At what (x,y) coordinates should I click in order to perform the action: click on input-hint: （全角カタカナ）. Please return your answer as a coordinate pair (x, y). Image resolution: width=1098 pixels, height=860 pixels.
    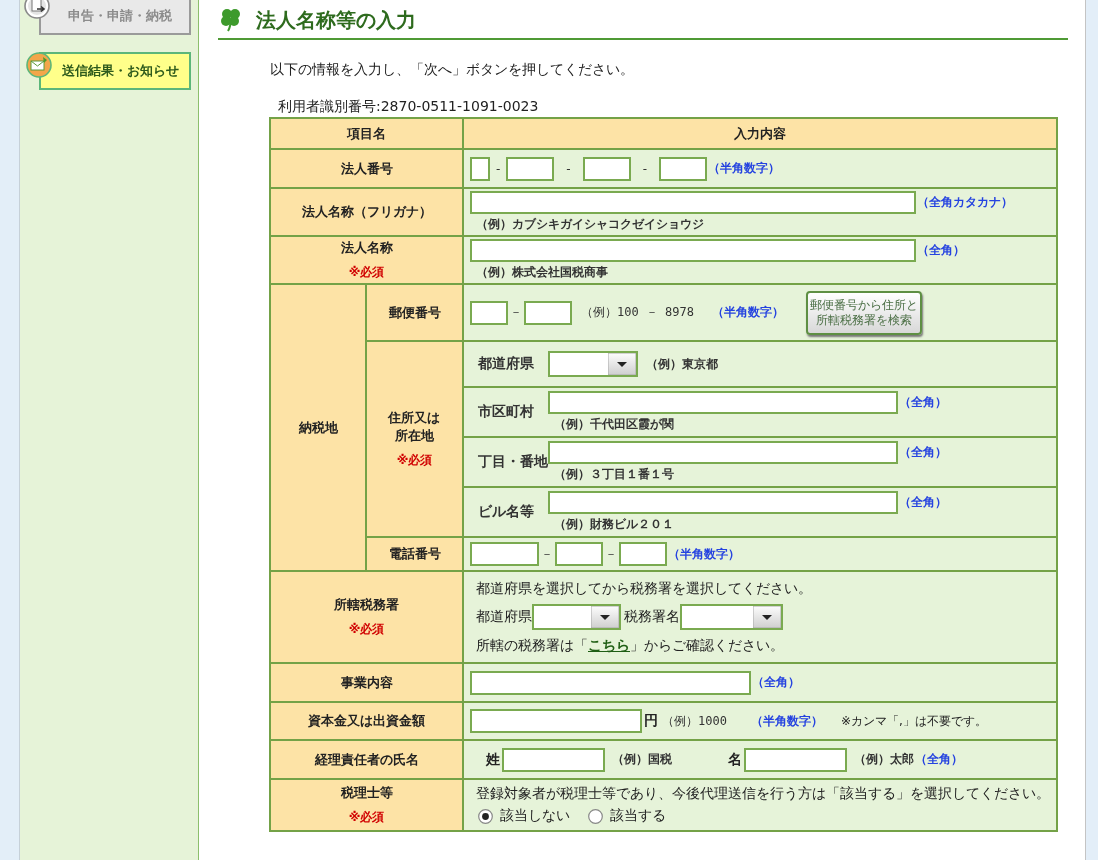
    Looking at the image, I should click on (965, 202).